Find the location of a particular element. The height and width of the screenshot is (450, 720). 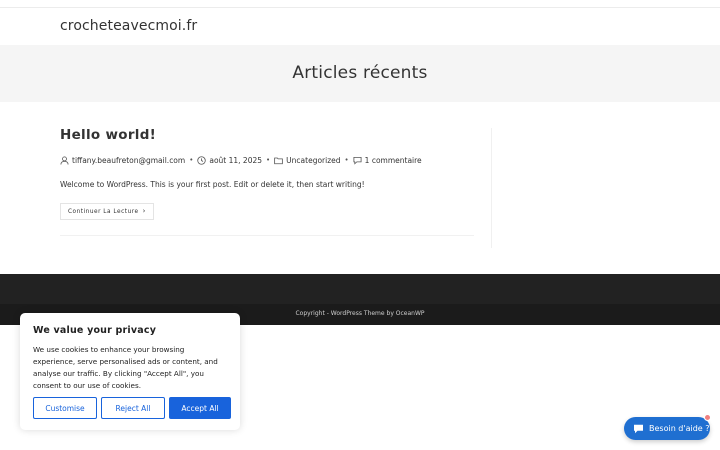

cookie-buttons: Customise Reject All Accept All is located at coordinates (132, 408).